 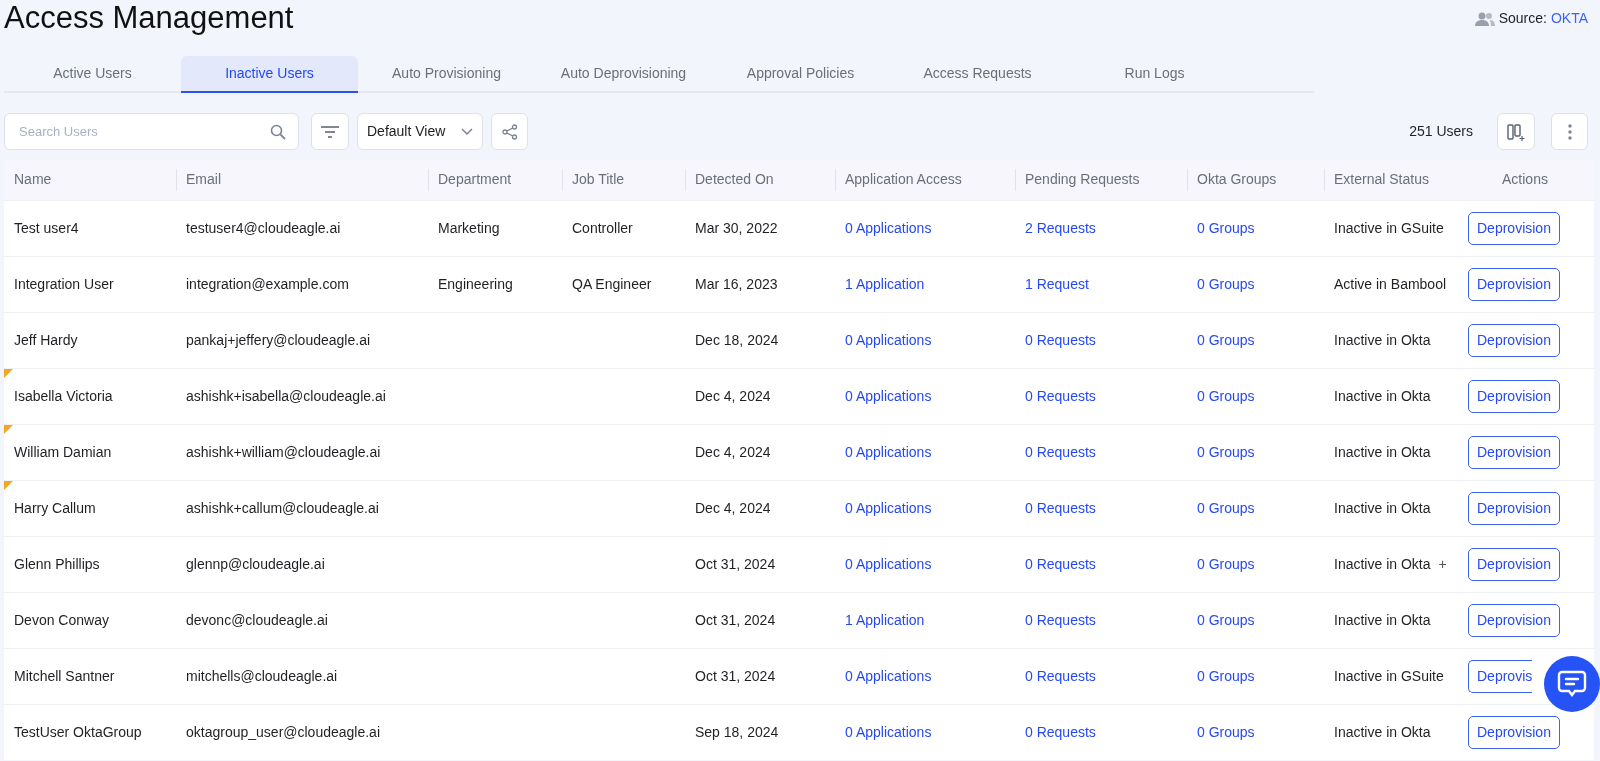 What do you see at coordinates (737, 731) in the screenshot?
I see `table-cell: Sep 18, 2024` at bounding box center [737, 731].